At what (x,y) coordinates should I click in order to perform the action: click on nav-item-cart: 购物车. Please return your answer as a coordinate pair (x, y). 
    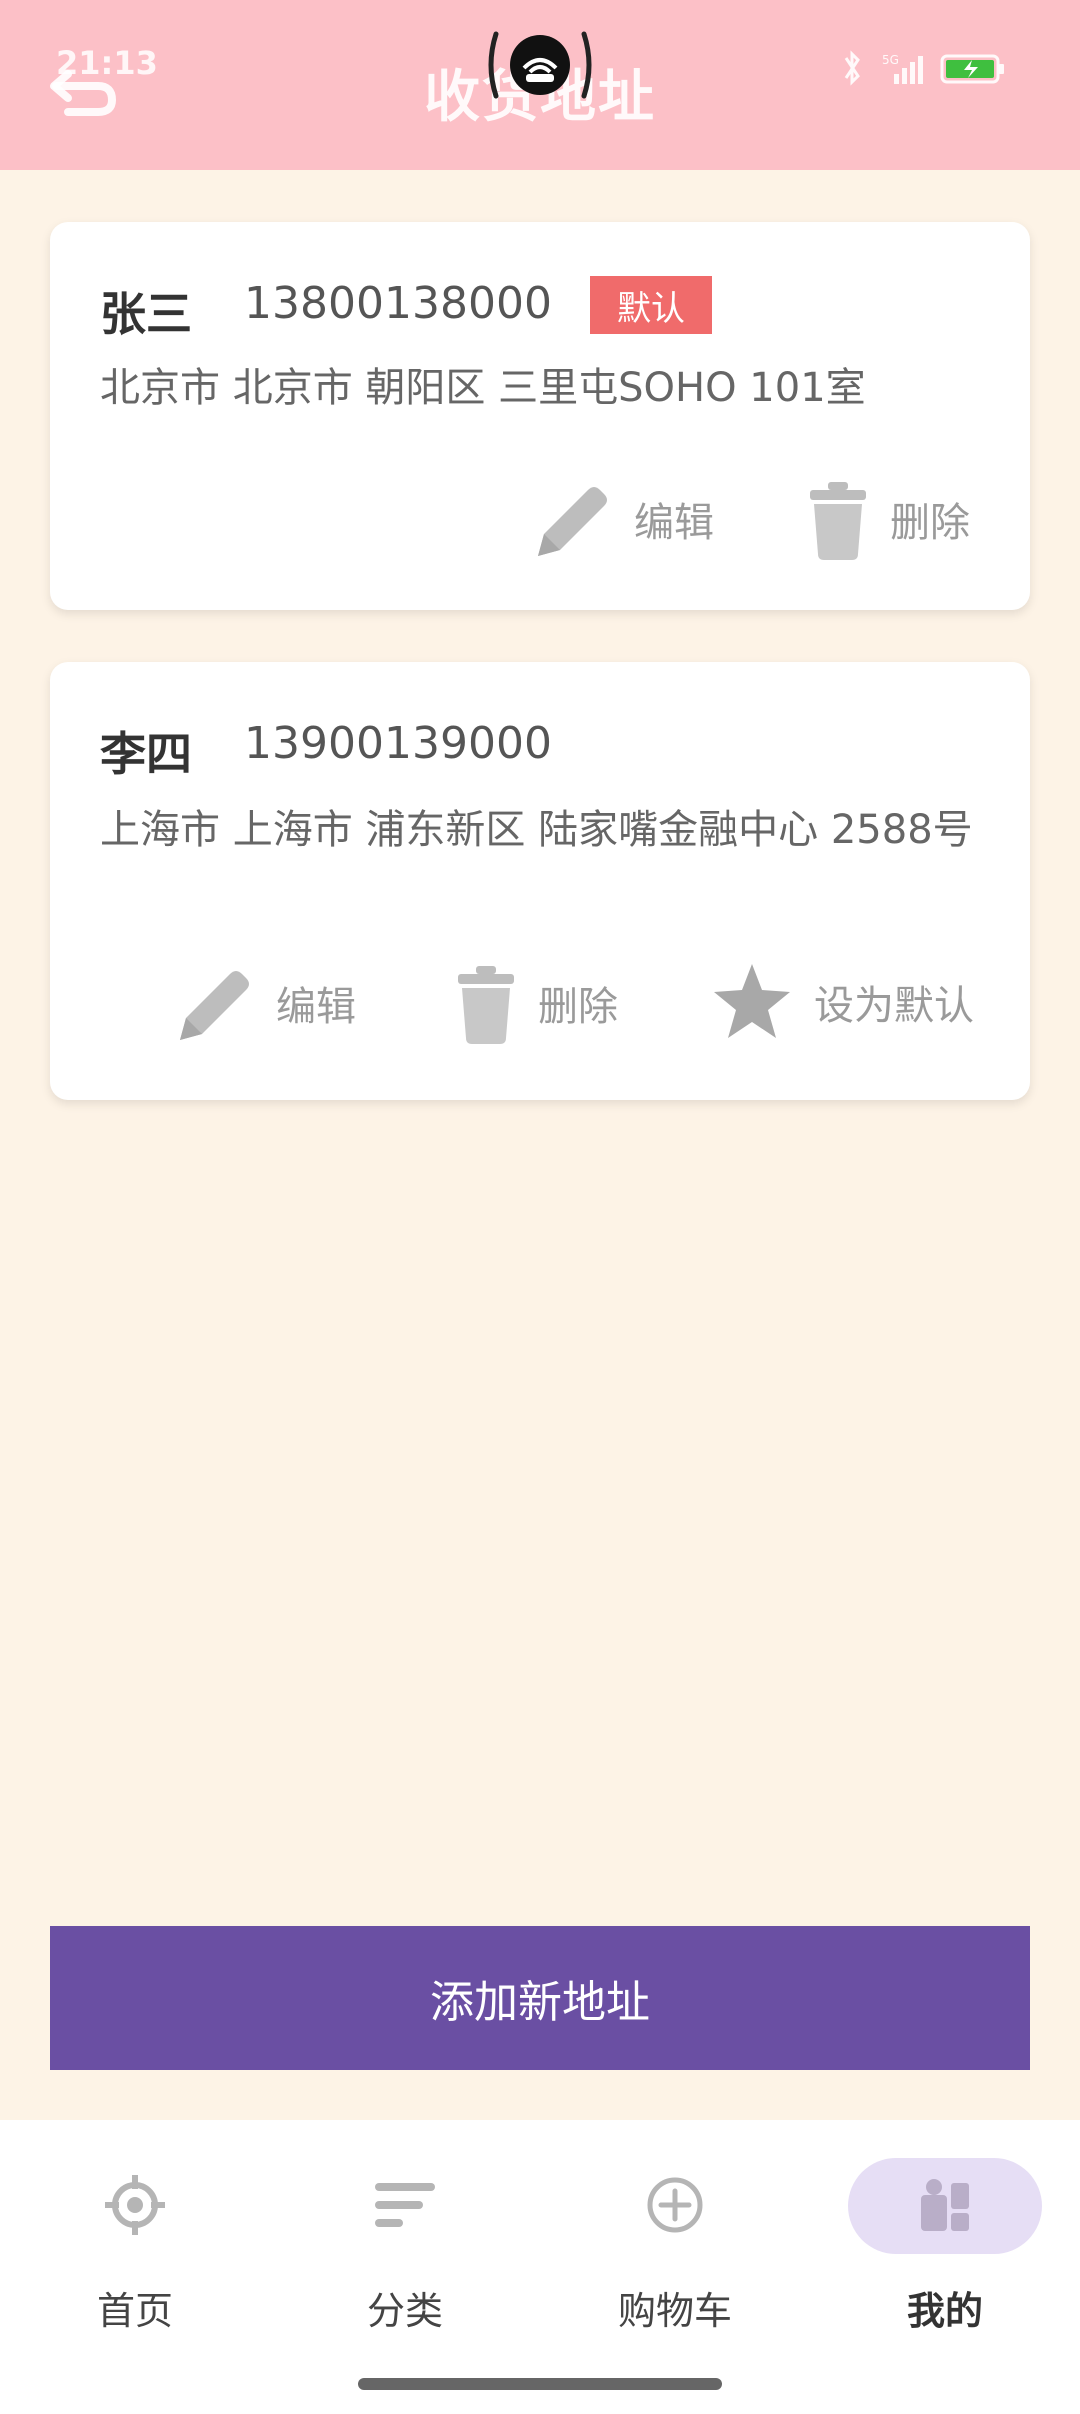
    Looking at the image, I should click on (675, 2240).